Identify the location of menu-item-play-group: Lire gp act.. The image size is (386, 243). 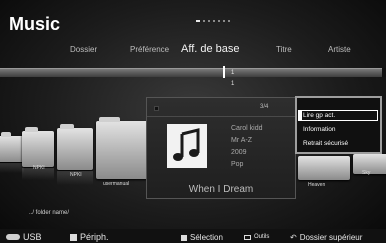
(338, 115).